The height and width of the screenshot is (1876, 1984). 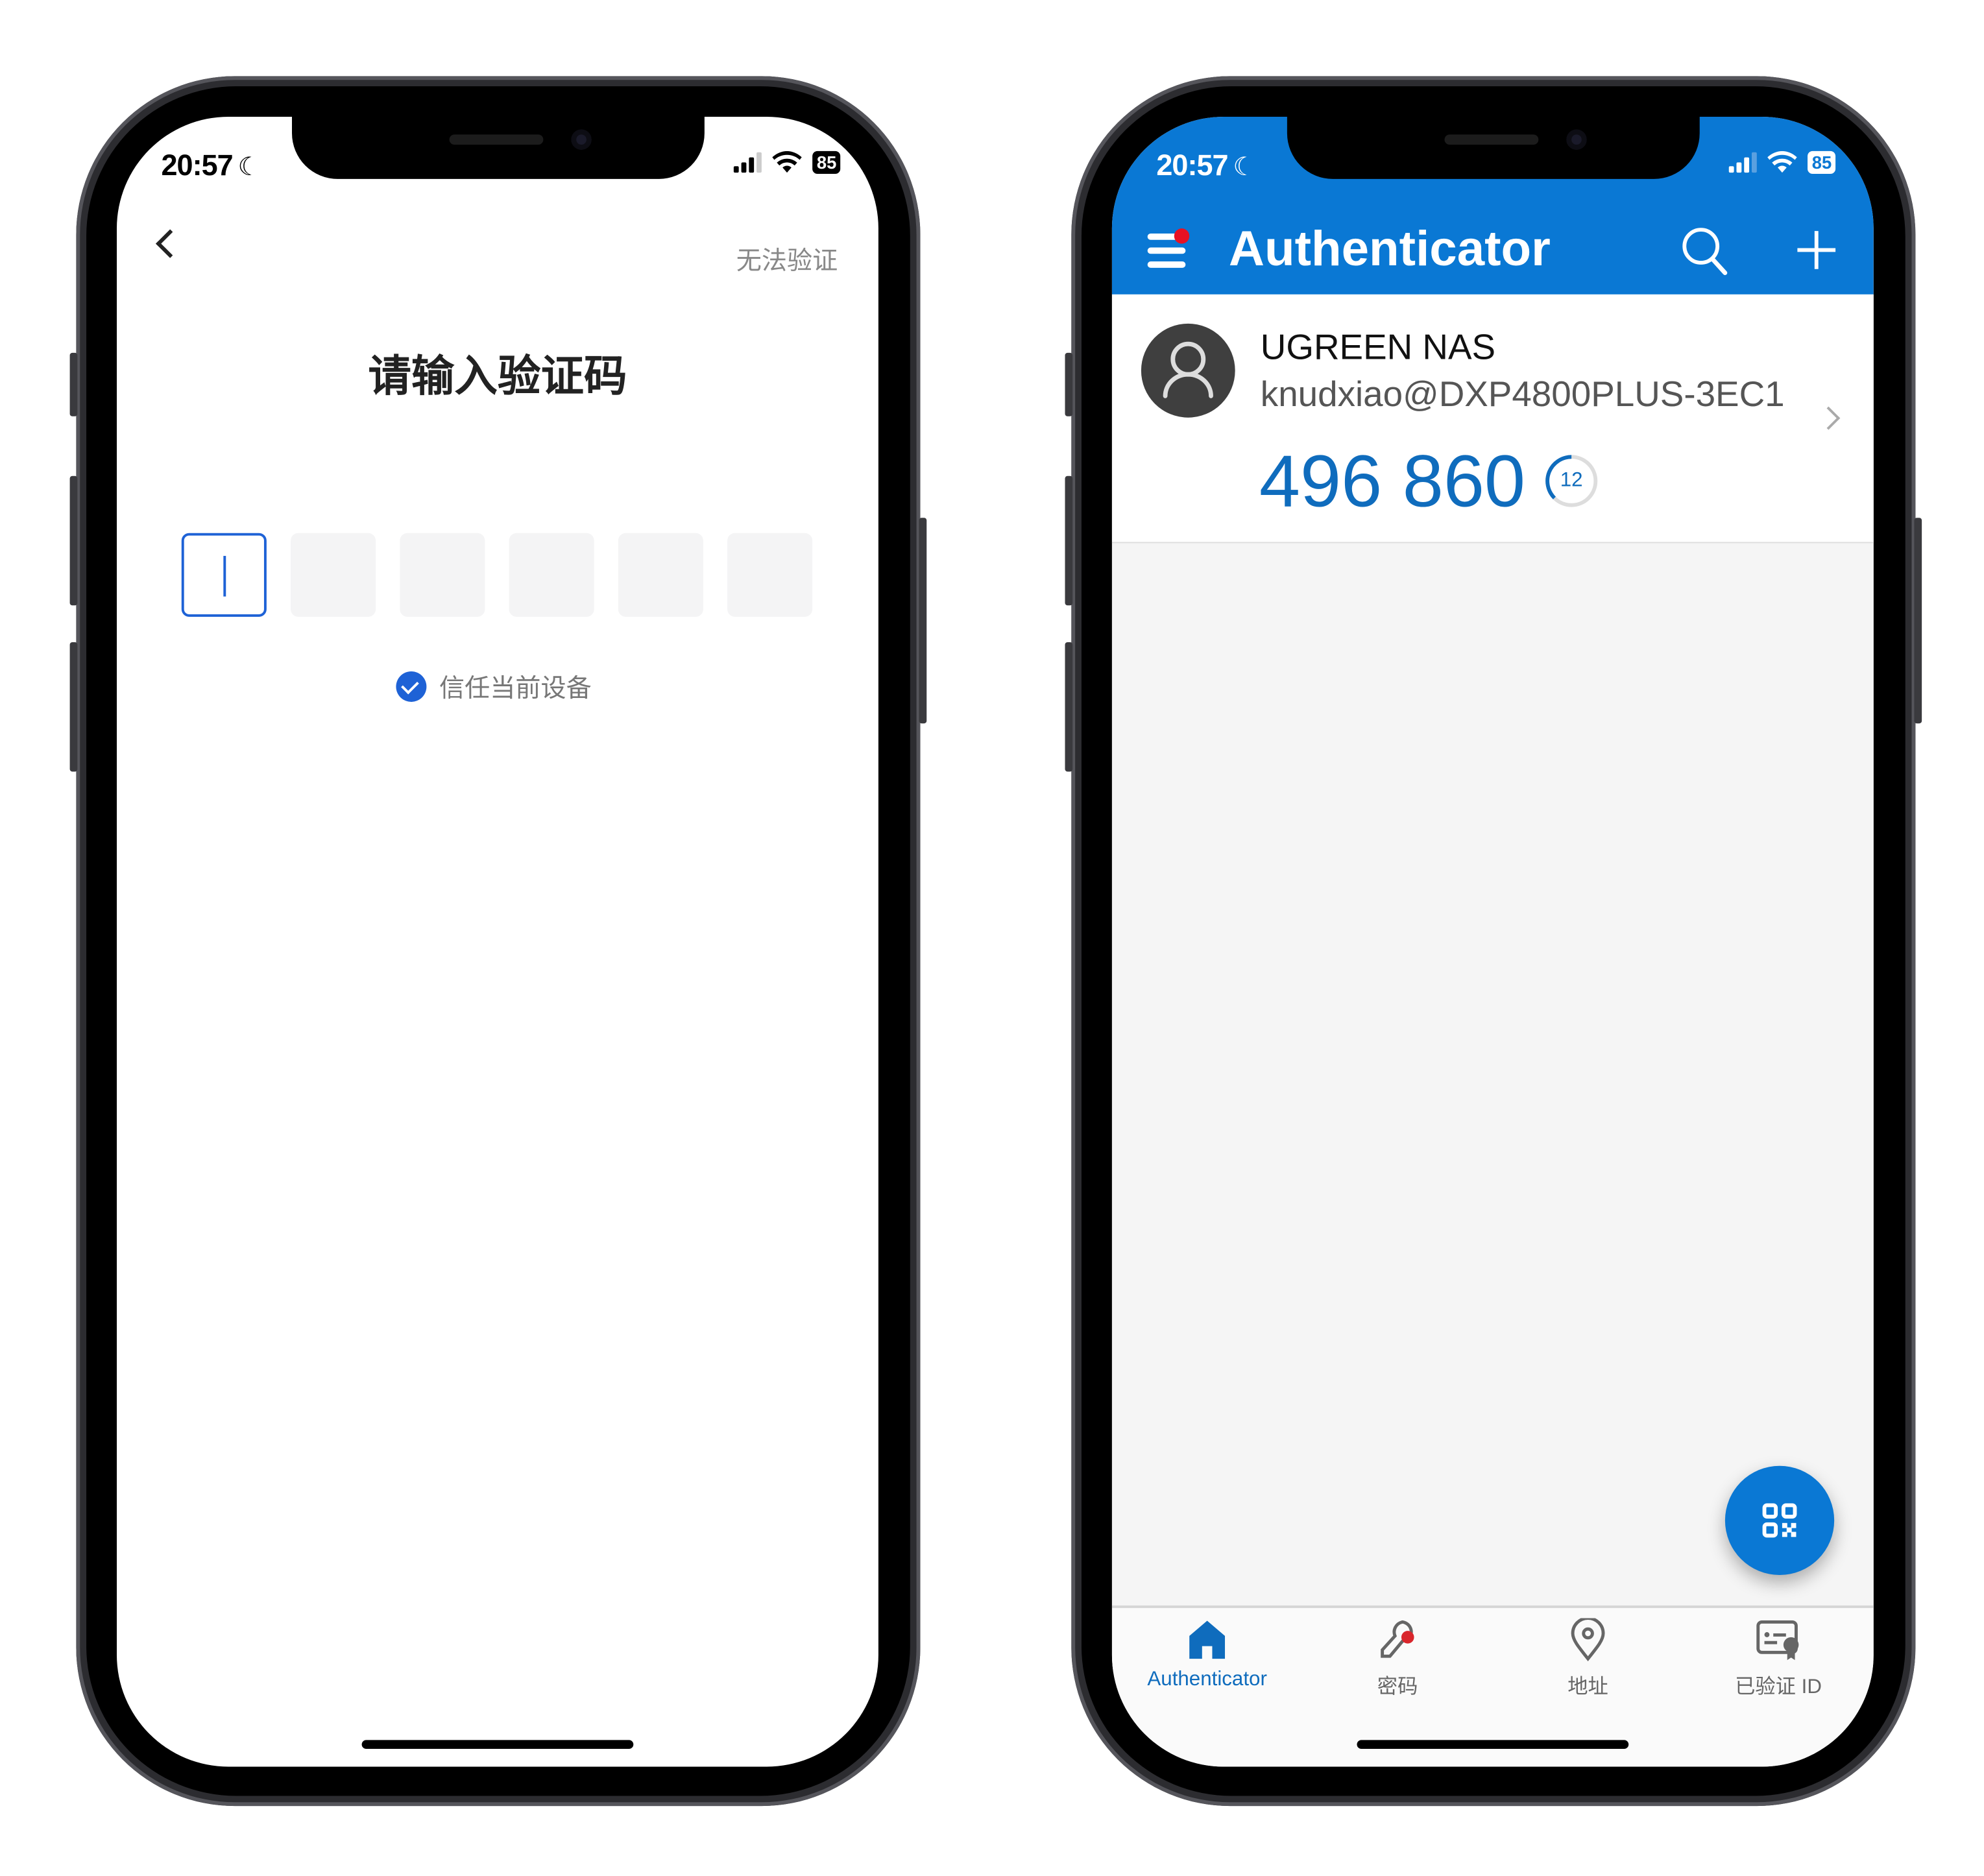 What do you see at coordinates (1397, 1639) in the screenshot?
I see `key-icon` at bounding box center [1397, 1639].